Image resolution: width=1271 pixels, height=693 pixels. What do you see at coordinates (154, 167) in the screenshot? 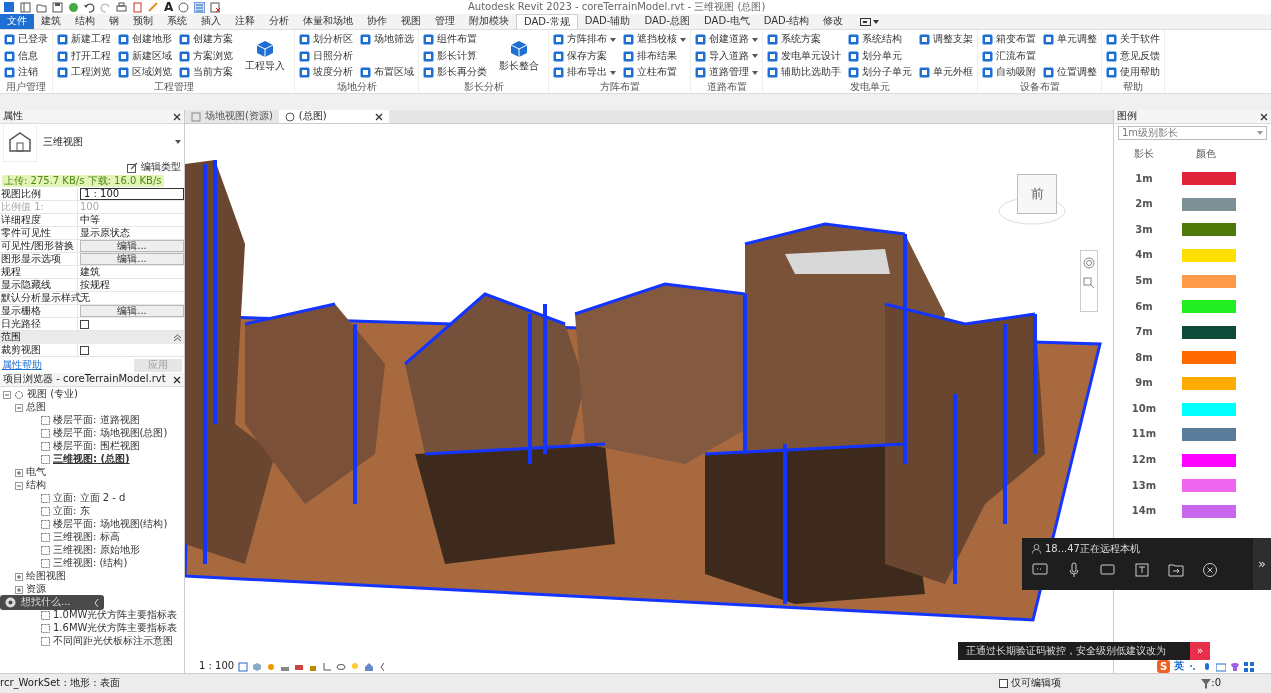
I see `edit-type-button: 编辑类型` at bounding box center [154, 167].